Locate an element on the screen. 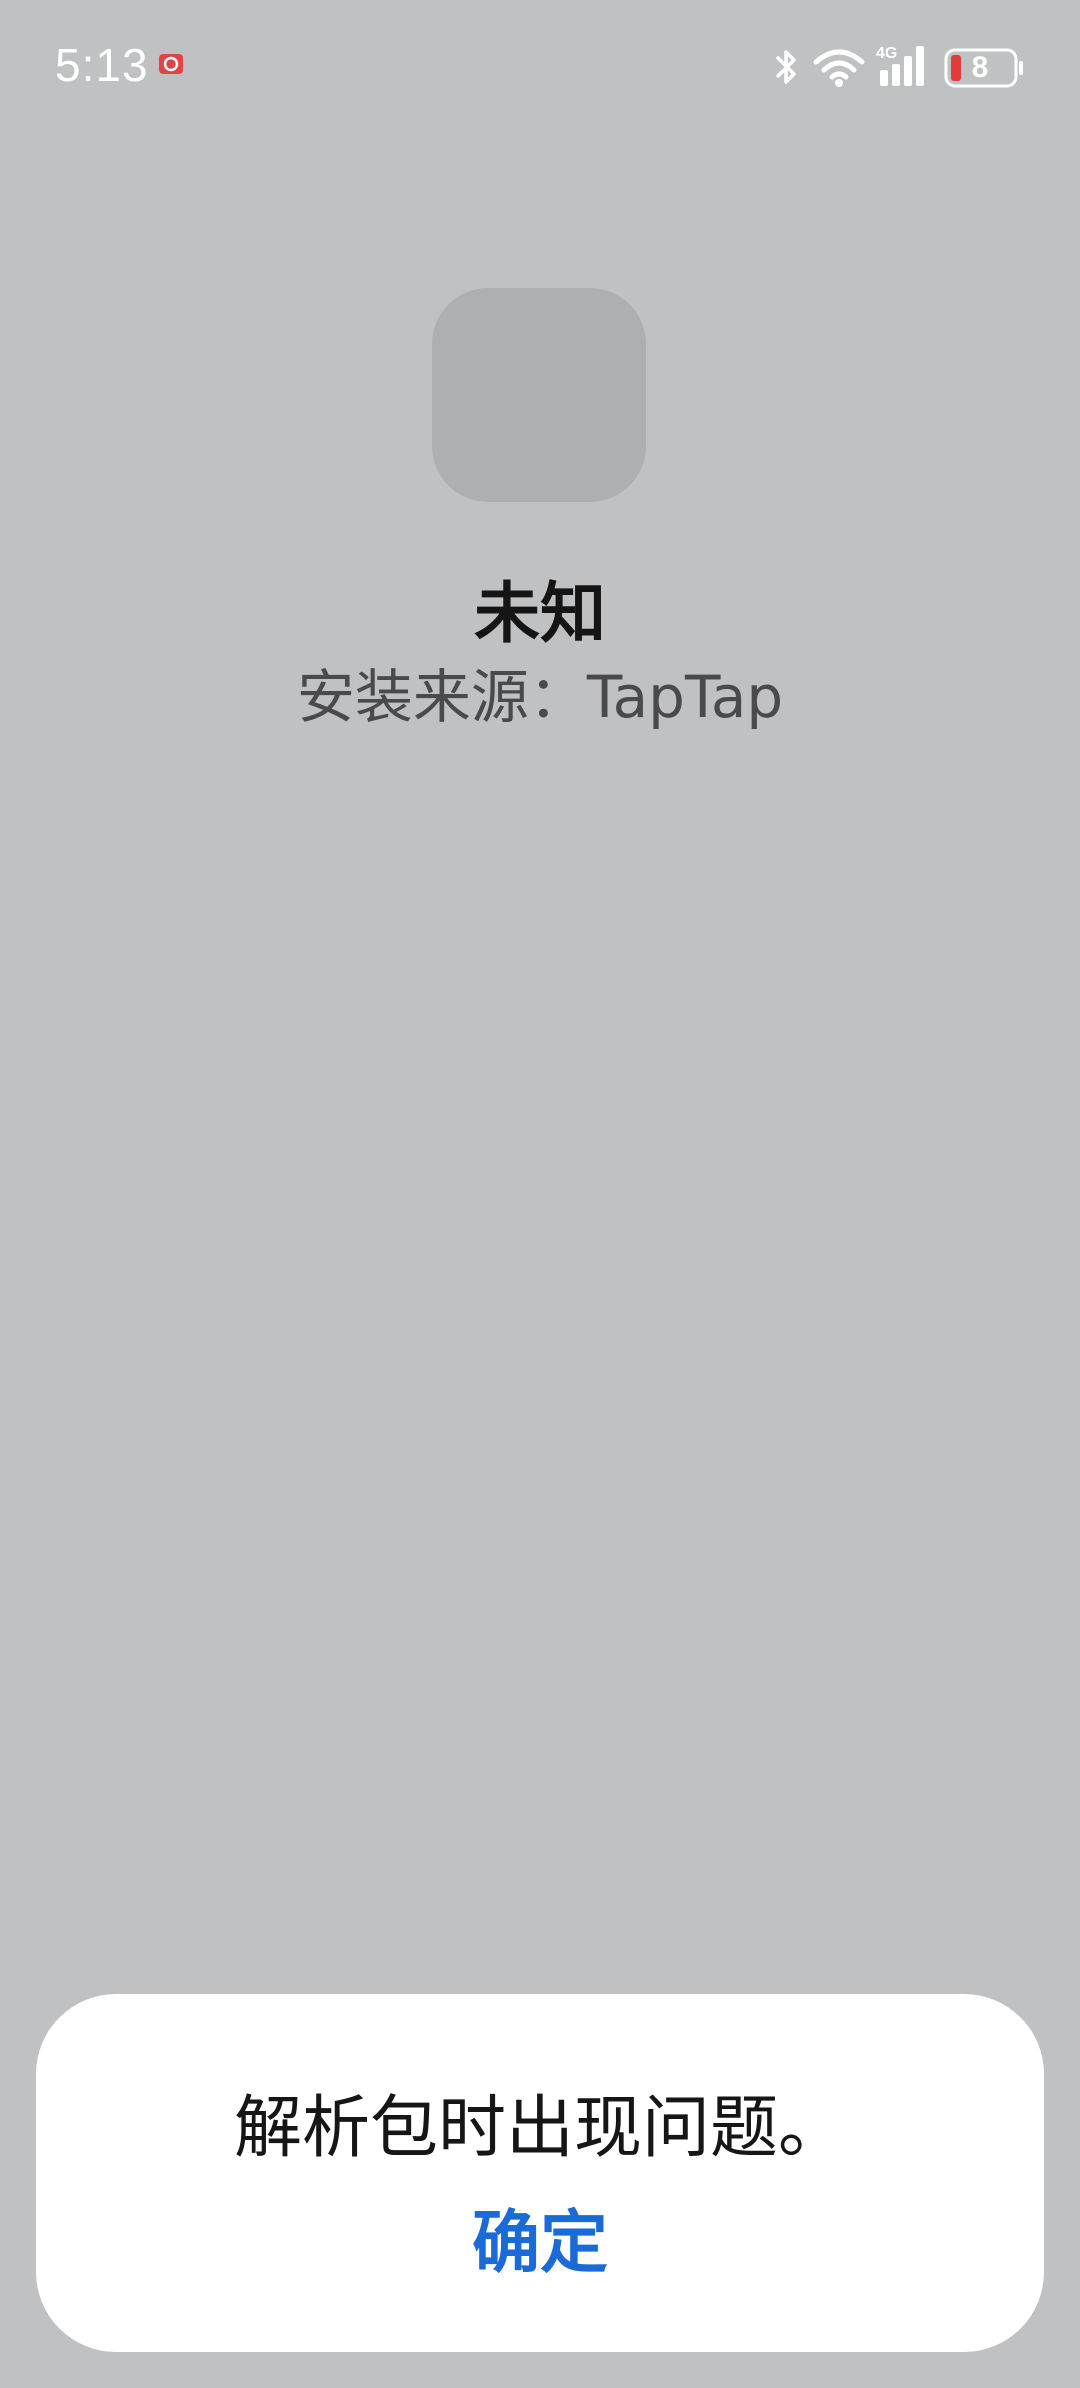 The height and width of the screenshot is (2388, 1080). wifi-icon is located at coordinates (839, 68).